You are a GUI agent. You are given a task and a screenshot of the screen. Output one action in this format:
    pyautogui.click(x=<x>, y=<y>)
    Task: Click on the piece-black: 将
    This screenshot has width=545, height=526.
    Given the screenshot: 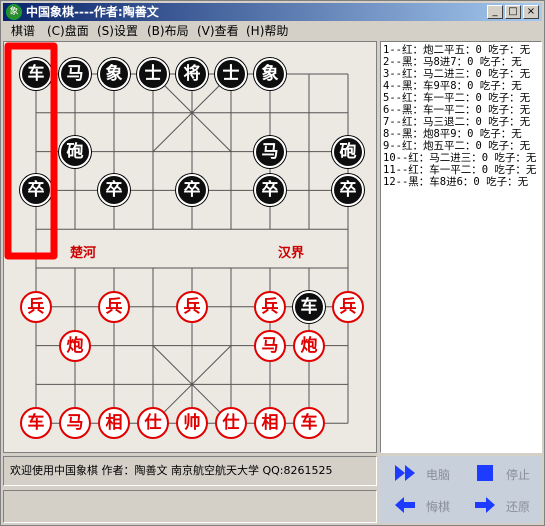 What is the action you would take?
    pyautogui.click(x=192, y=74)
    